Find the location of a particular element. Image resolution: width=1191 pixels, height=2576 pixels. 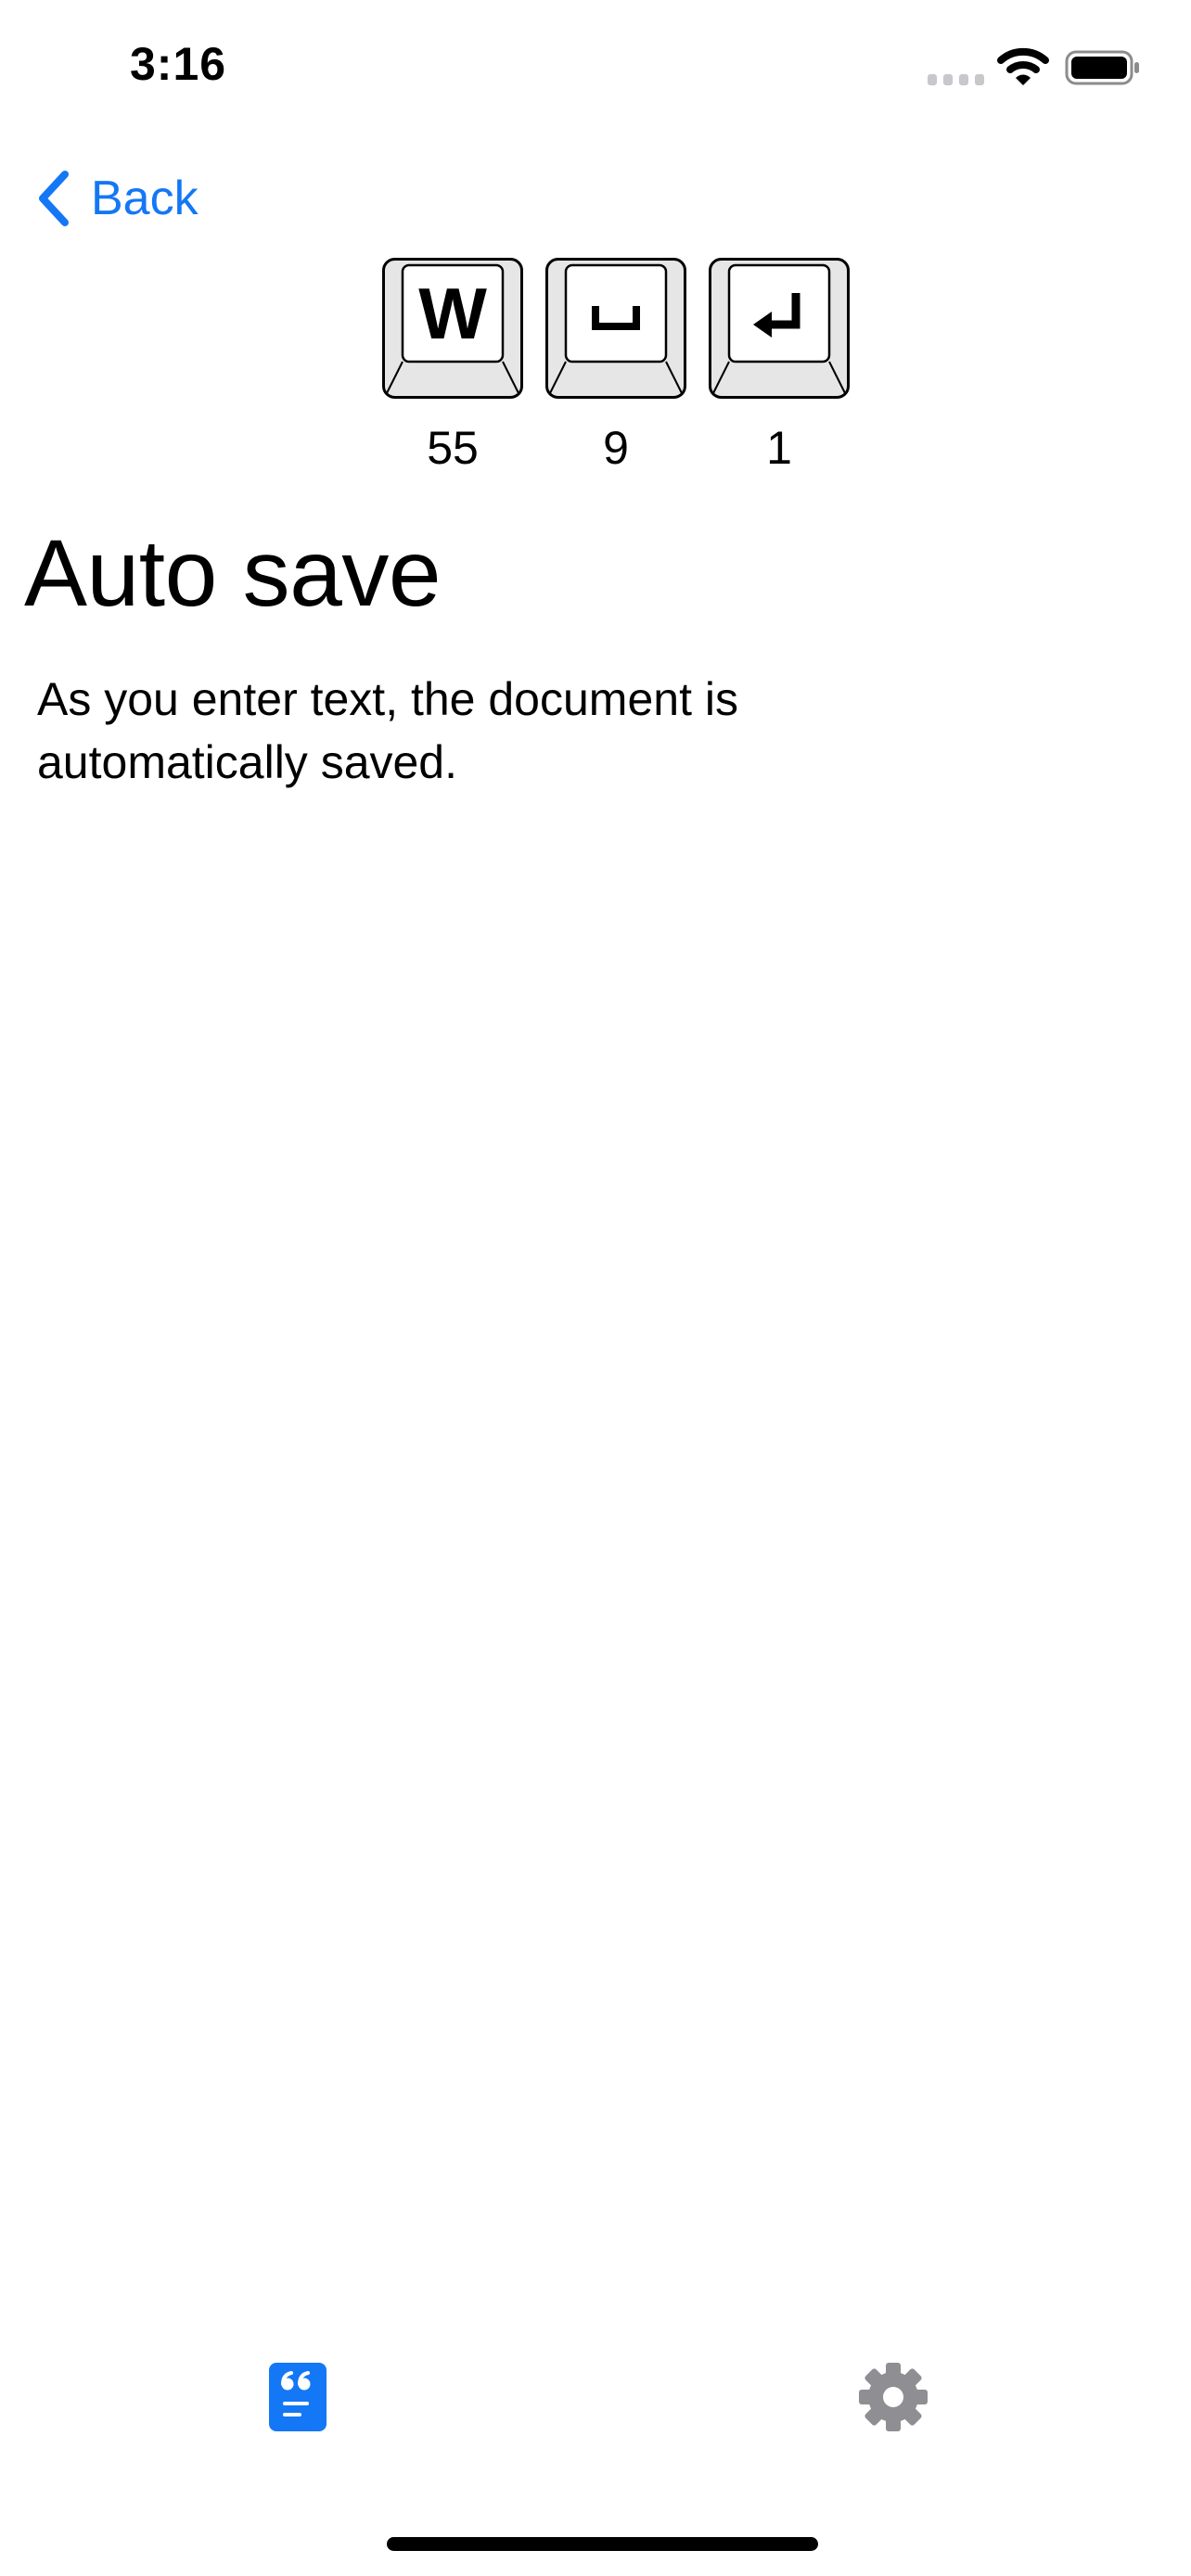

key-count: 55 is located at coordinates (453, 448).